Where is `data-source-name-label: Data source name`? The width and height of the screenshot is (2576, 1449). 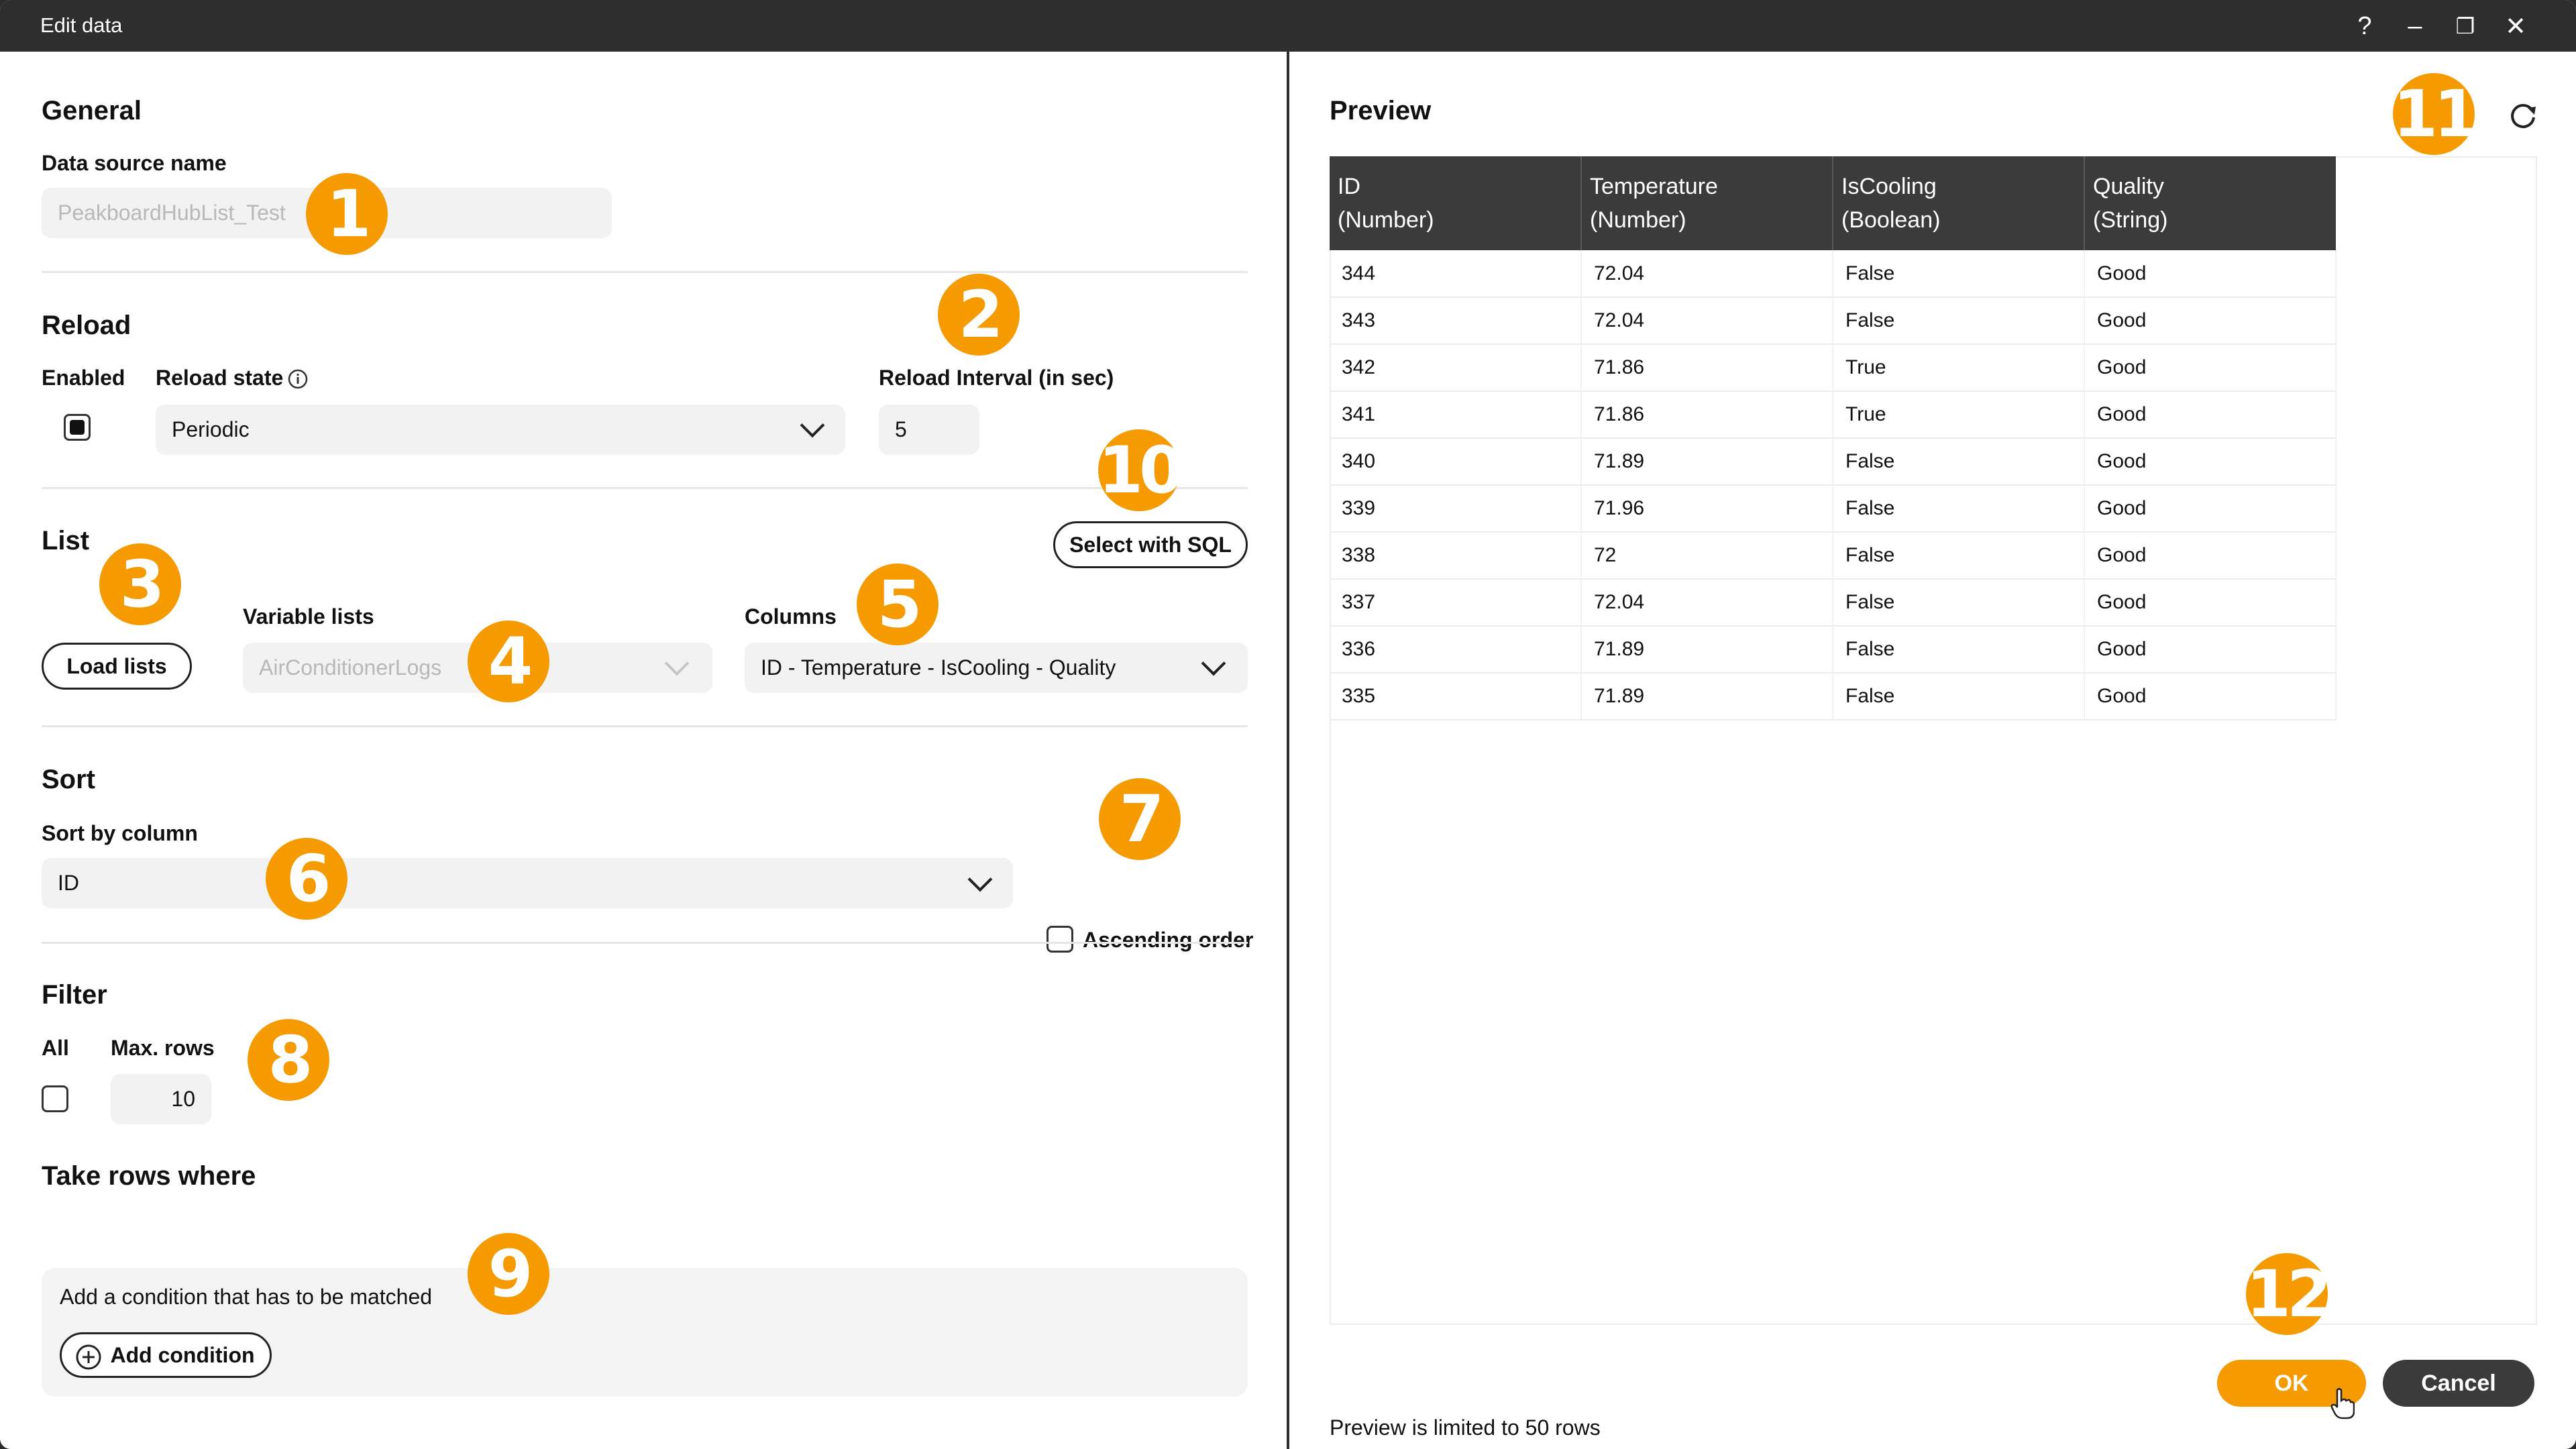
data-source-name-label: Data source name is located at coordinates (134, 163).